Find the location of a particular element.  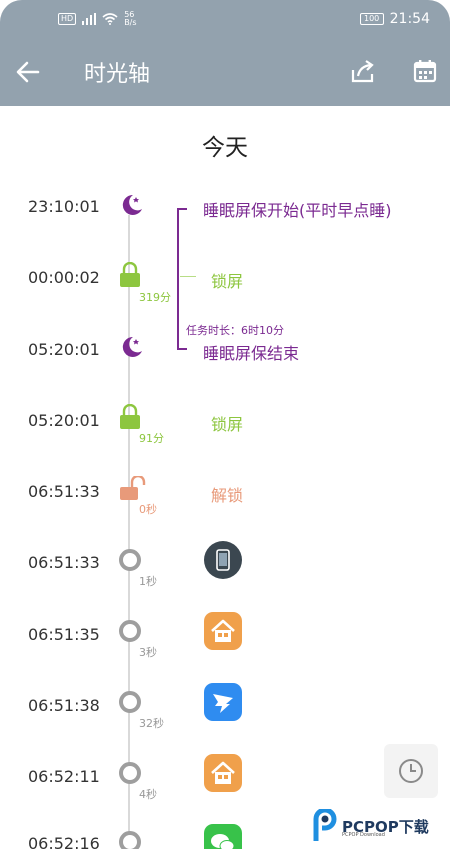

timeline-duration: 32秒 is located at coordinates (151, 723).